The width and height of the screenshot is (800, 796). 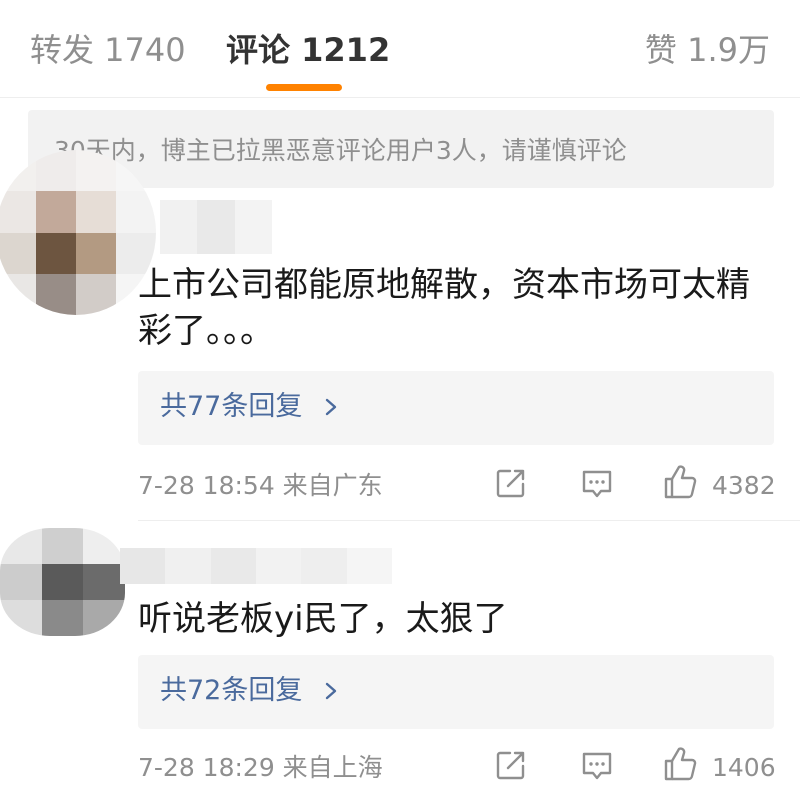 I want to click on active-tab-indicator, so click(x=304, y=87).